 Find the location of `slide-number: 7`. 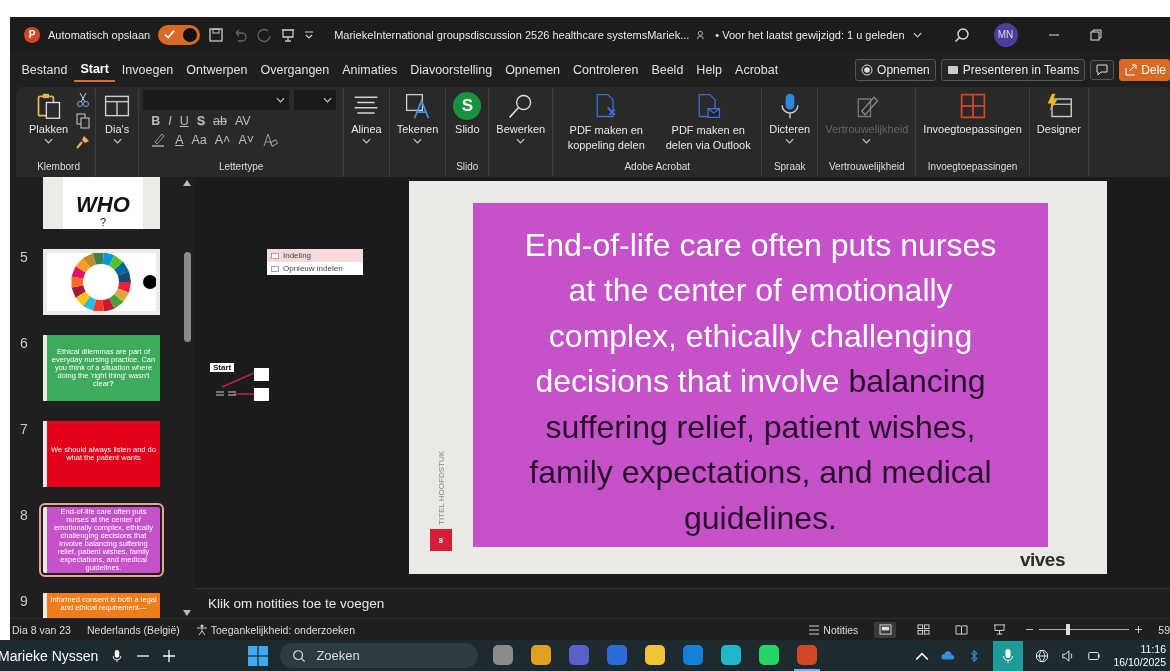

slide-number: 7 is located at coordinates (24, 430).